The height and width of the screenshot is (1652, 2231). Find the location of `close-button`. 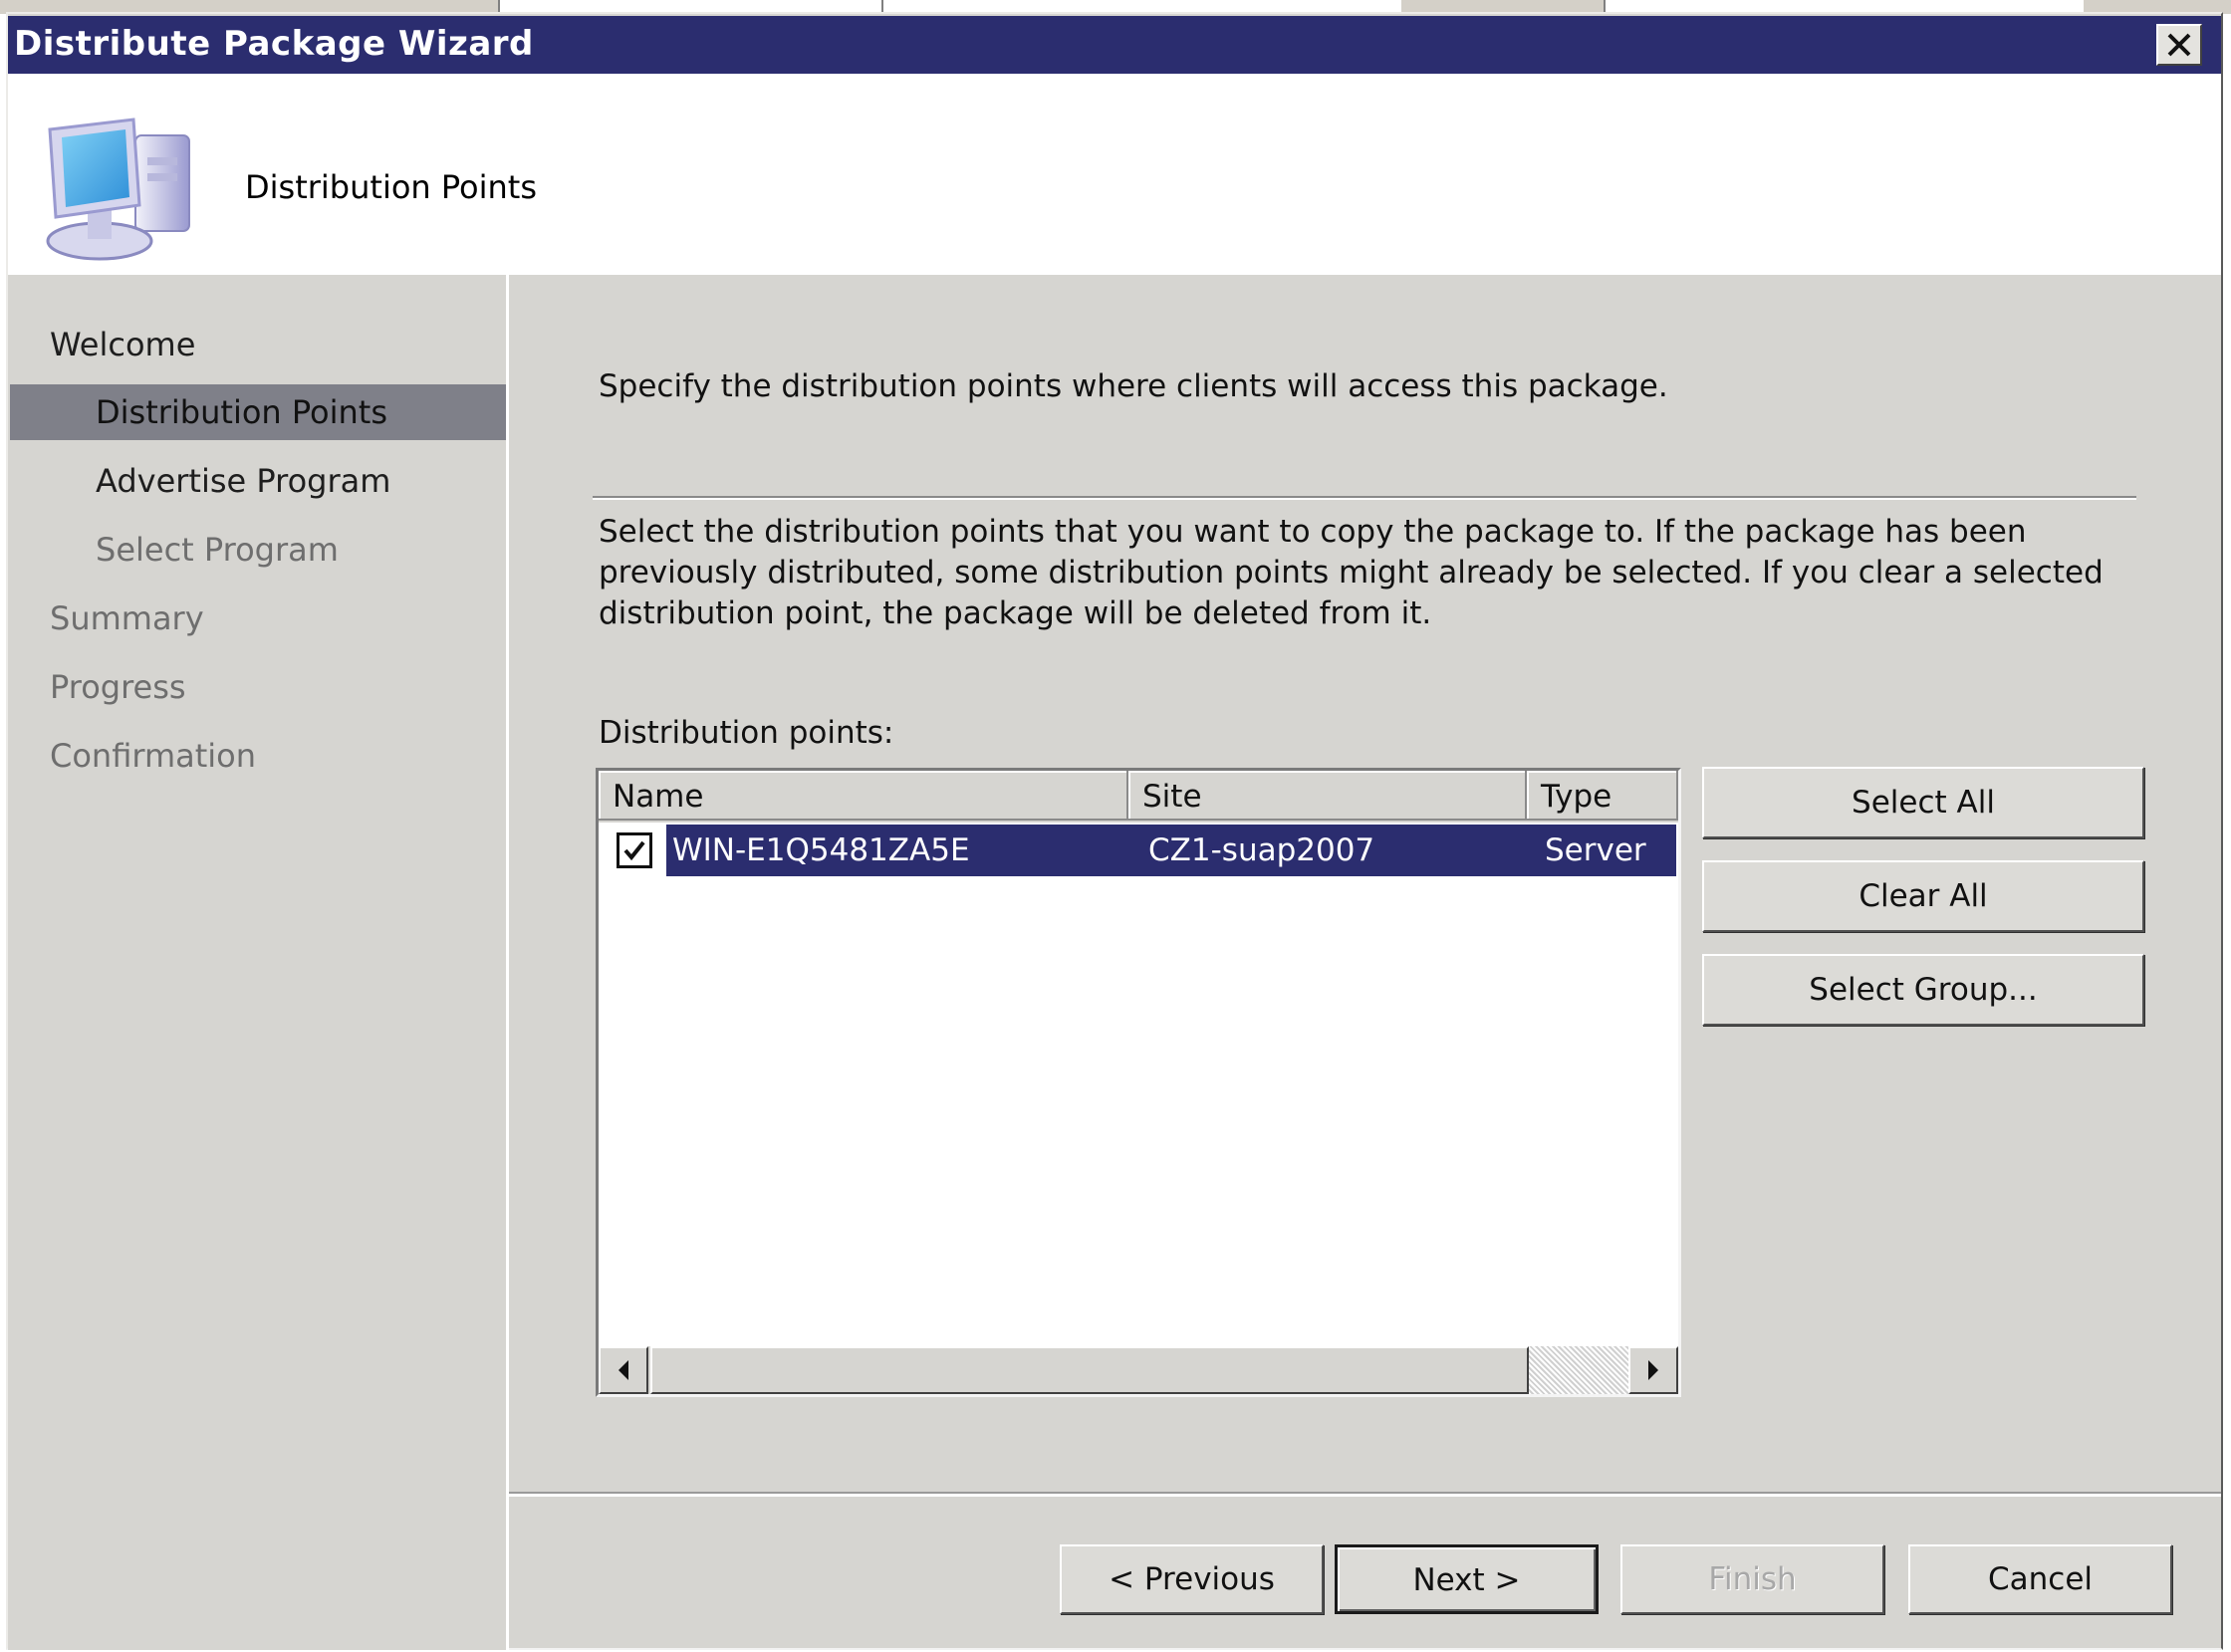

close-button is located at coordinates (2179, 45).